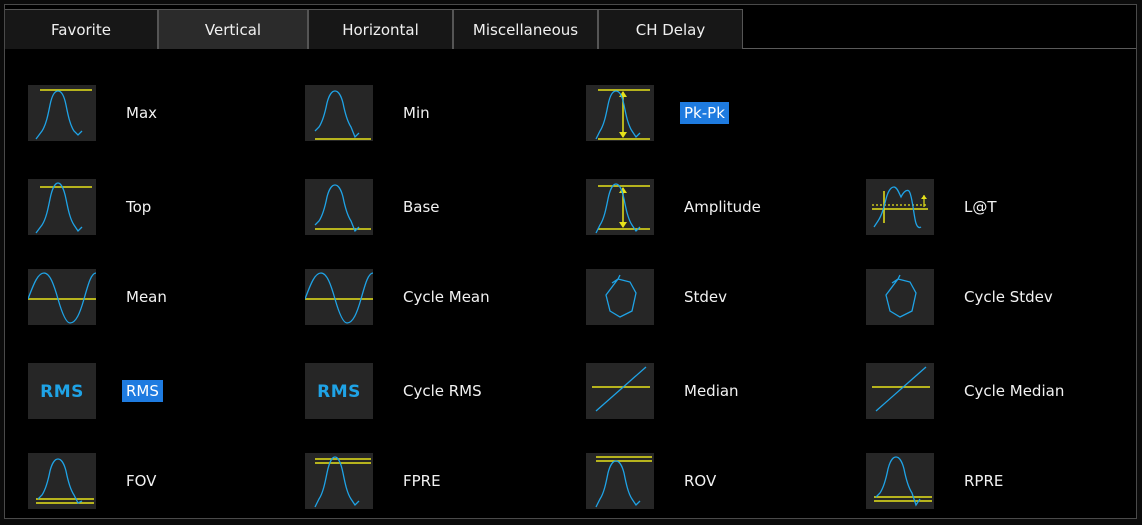  I want to click on measure-item-cycle-median: Cycle Median, so click(965, 391).